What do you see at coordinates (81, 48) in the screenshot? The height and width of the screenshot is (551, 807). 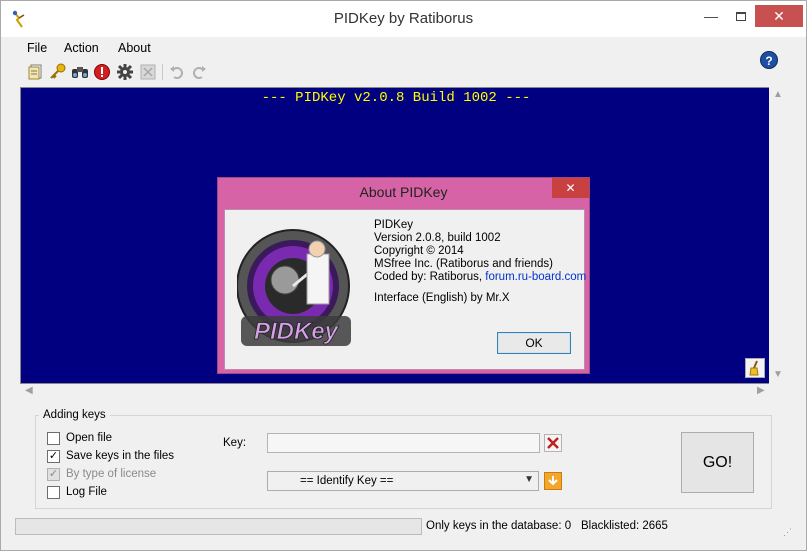 I see `menu-action: Action` at bounding box center [81, 48].